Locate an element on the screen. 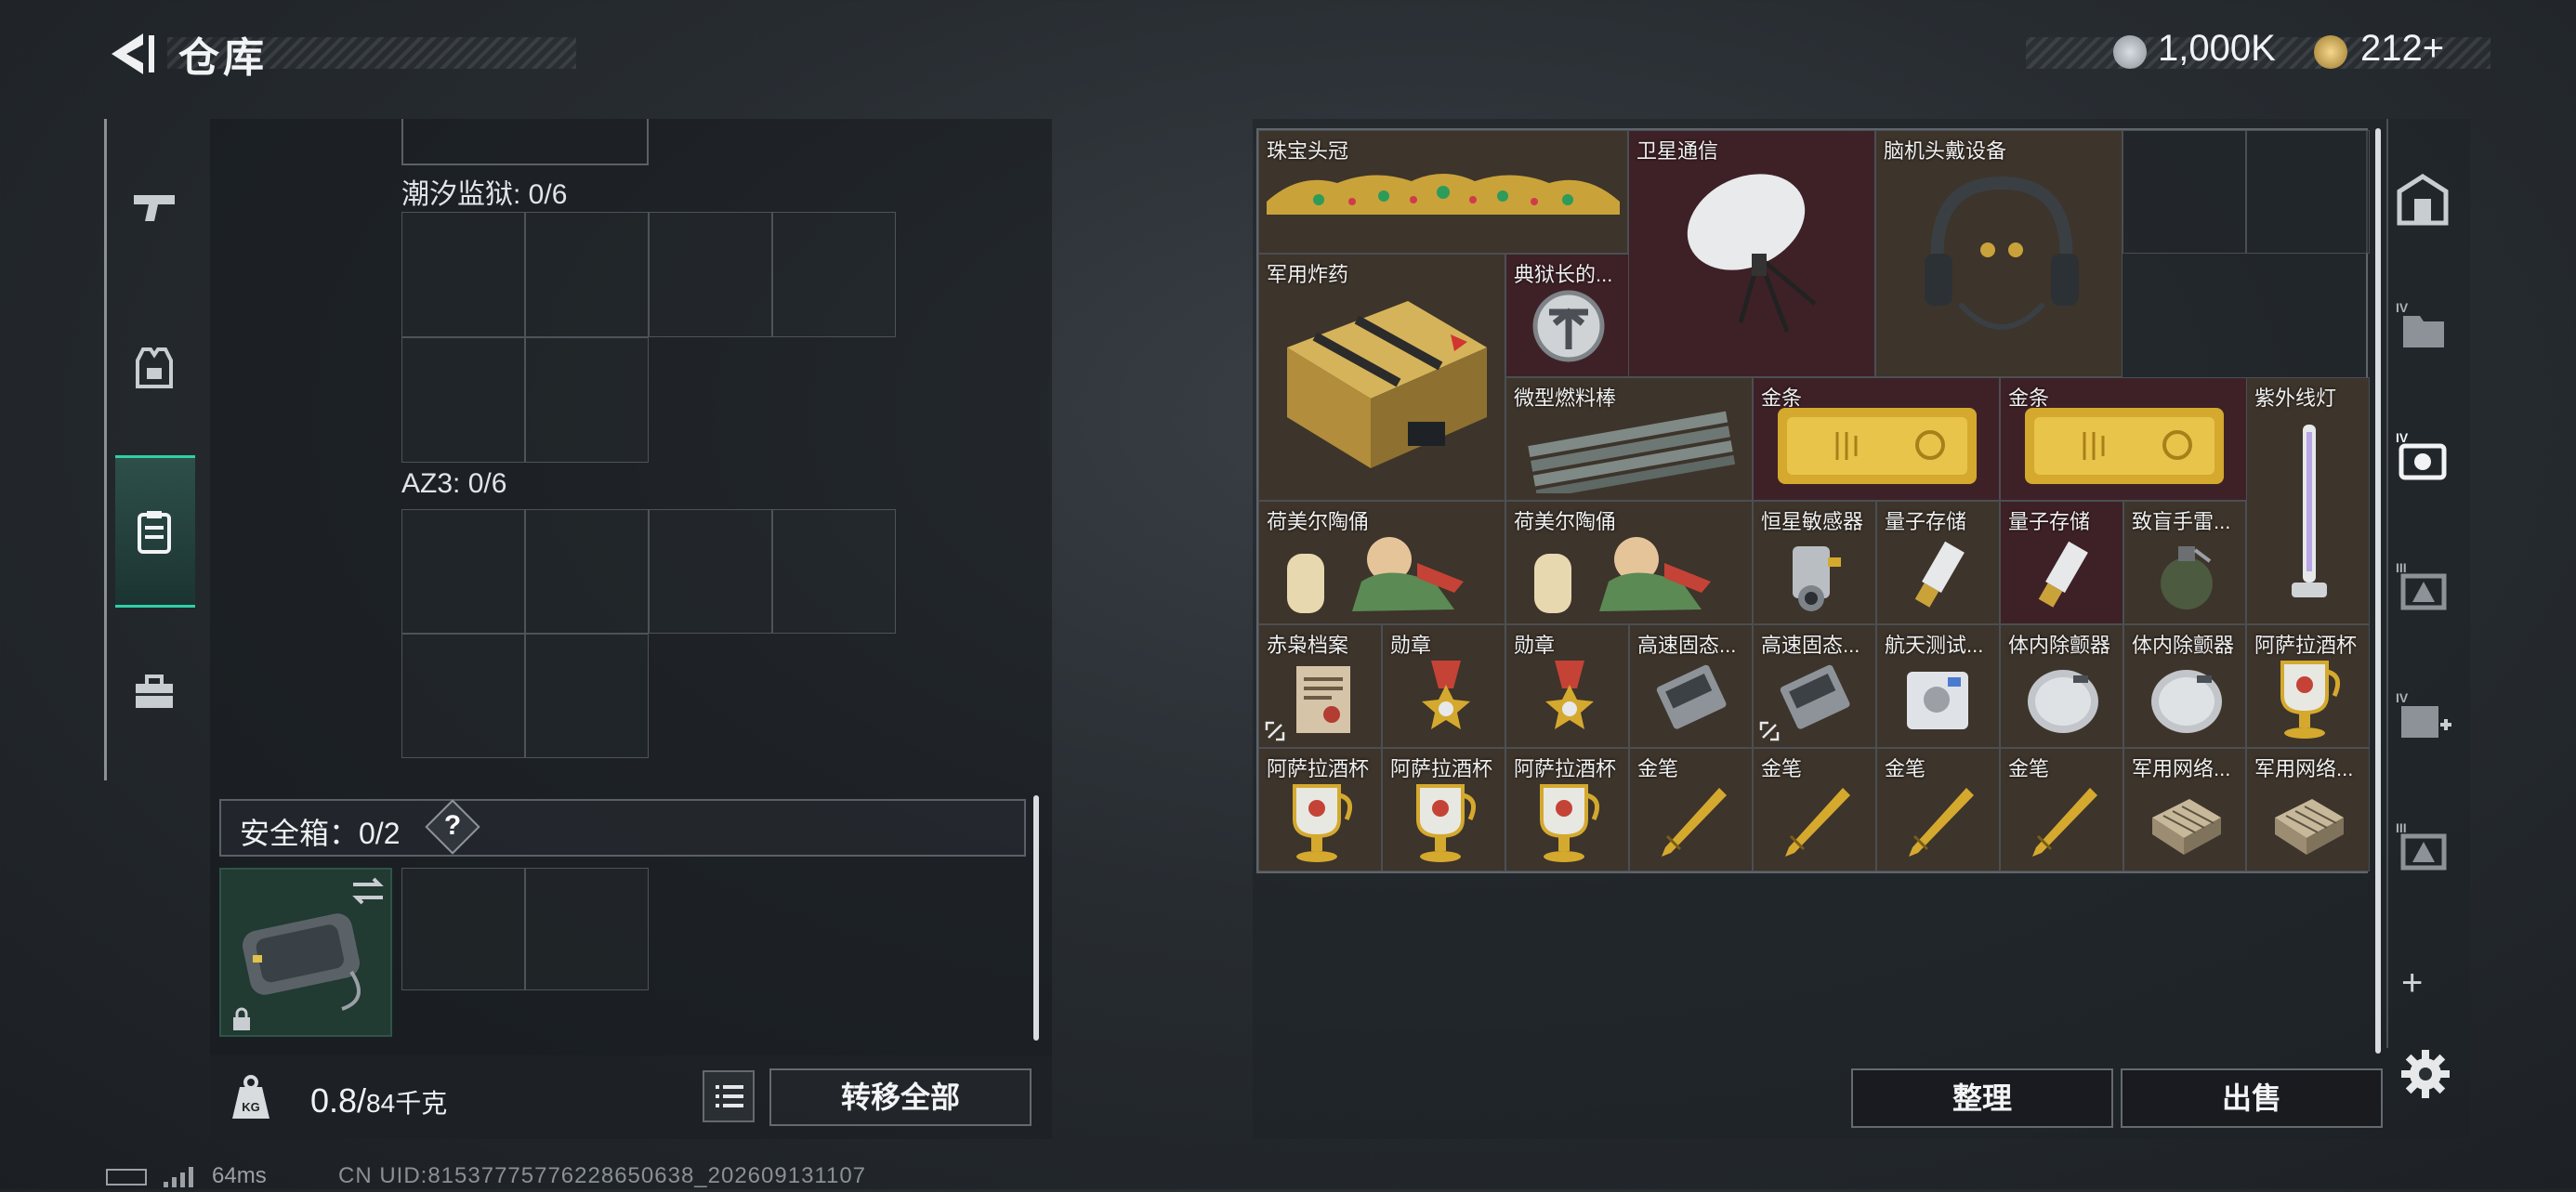 The height and width of the screenshot is (1192, 2576). lock-icon is located at coordinates (241, 1021).